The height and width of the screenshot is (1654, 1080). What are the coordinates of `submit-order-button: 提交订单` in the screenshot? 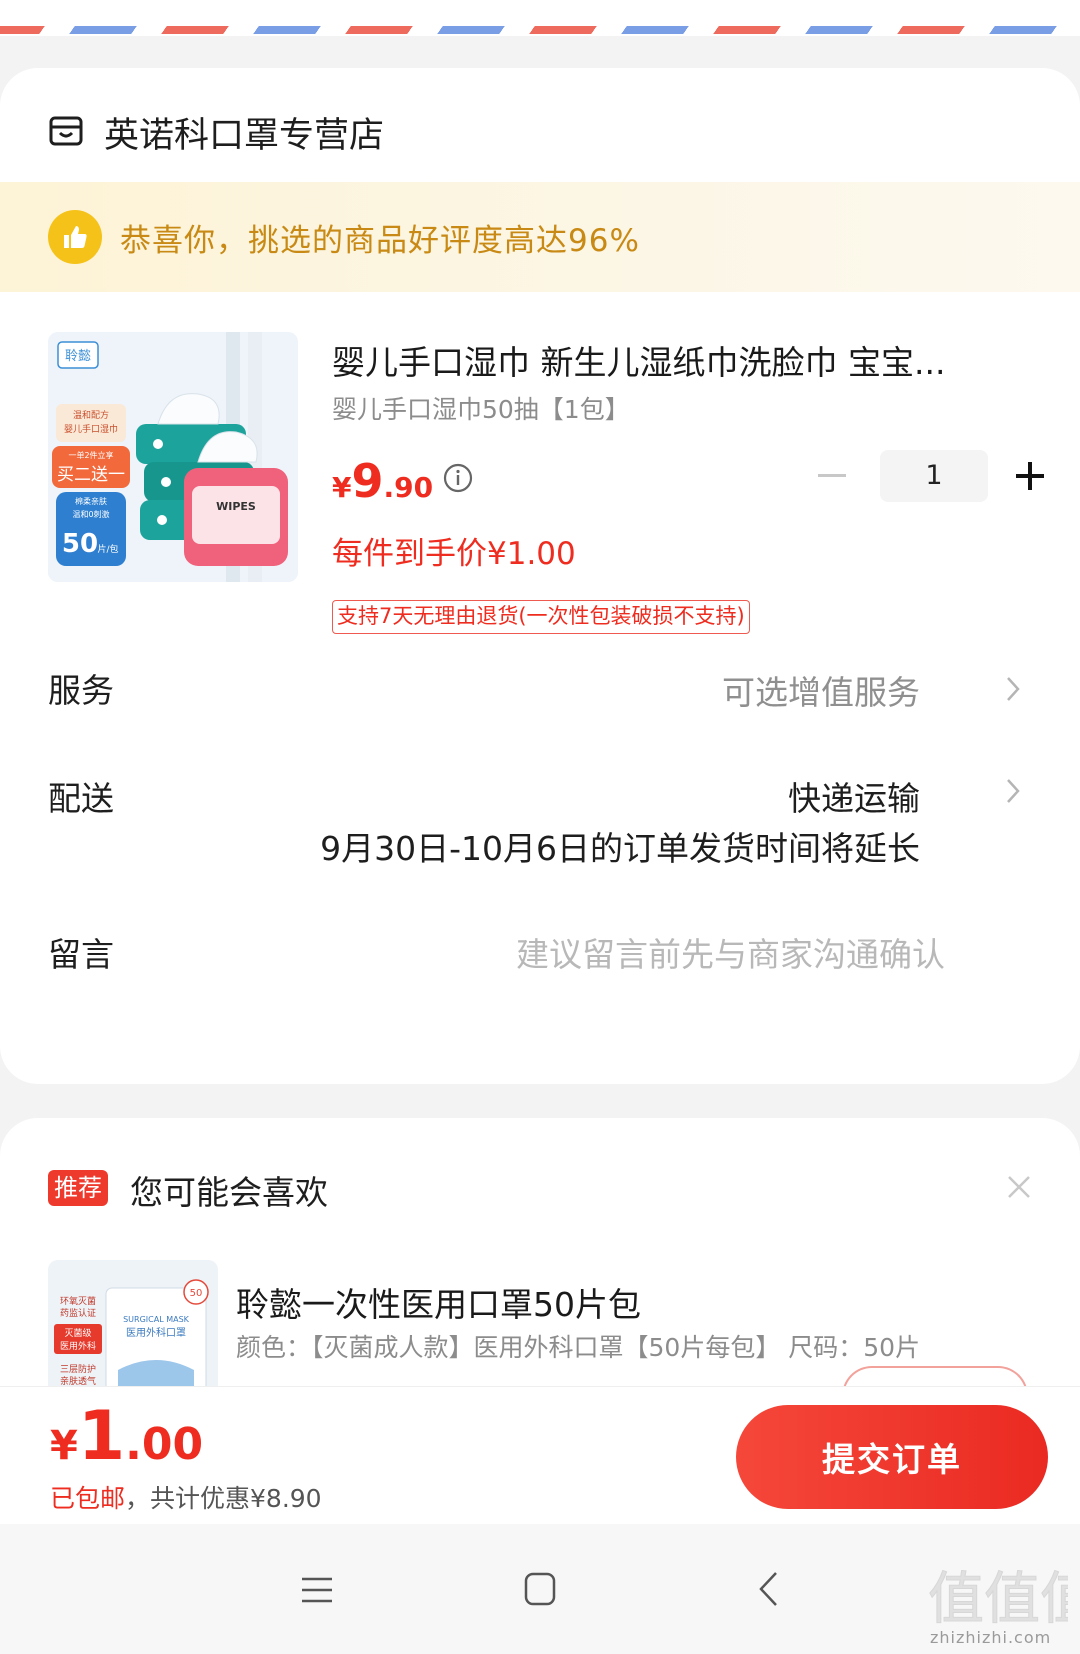 It's located at (892, 1457).